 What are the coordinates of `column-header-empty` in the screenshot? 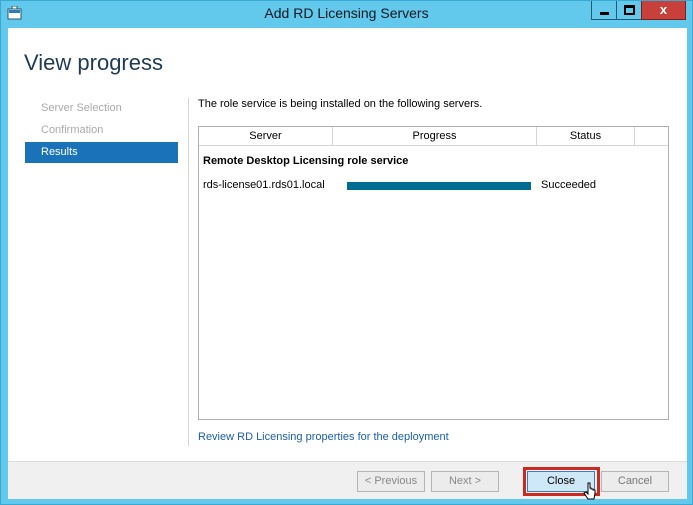 It's located at (651, 136).